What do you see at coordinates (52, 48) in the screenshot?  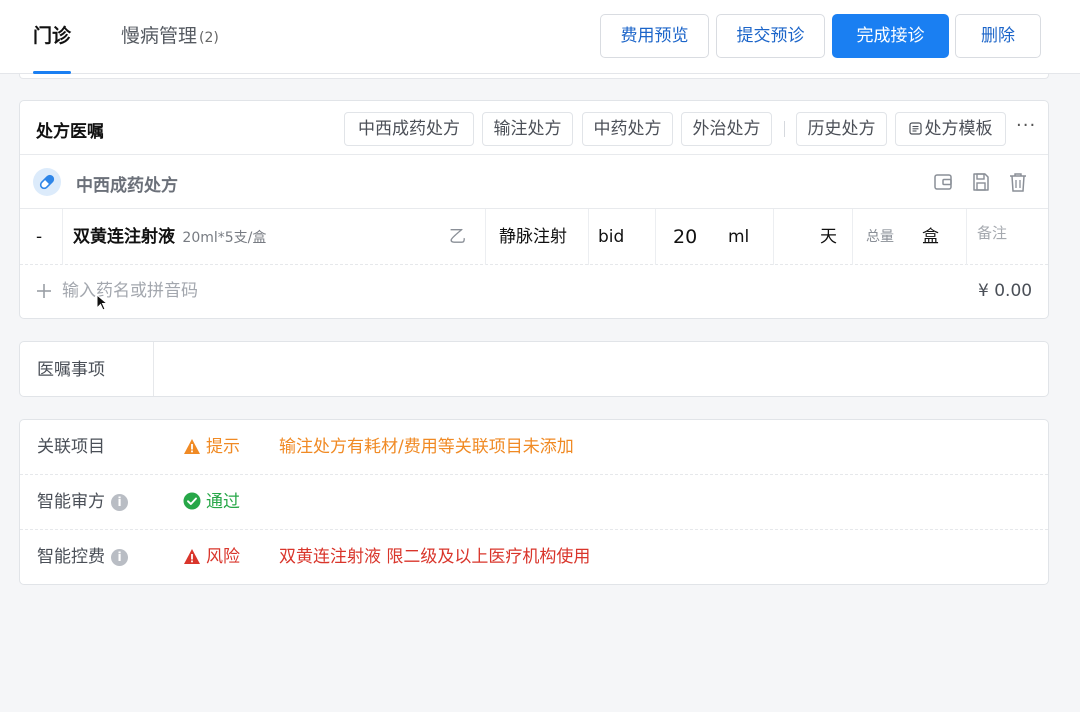 I see `tab-outpatient: 门诊` at bounding box center [52, 48].